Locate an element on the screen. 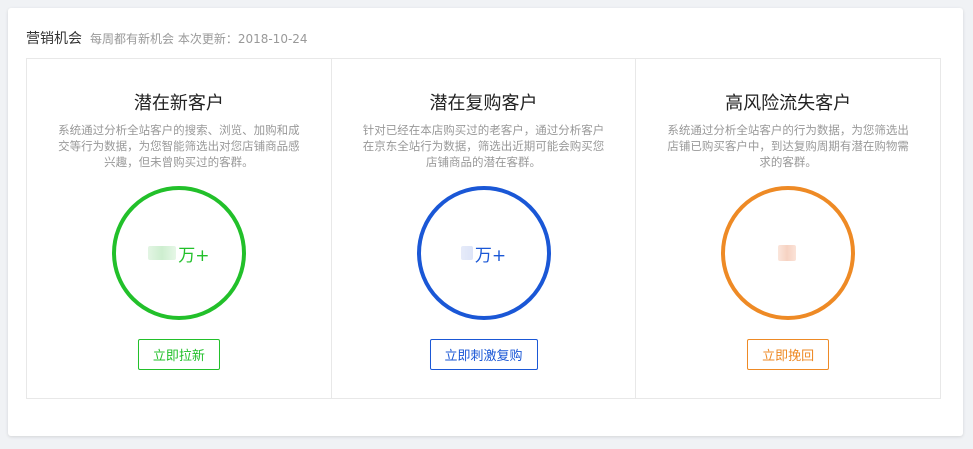 The height and width of the screenshot is (449, 973). panel-subtitle: 每周都有新机会 本次更新：2018-10-24 is located at coordinates (199, 39).